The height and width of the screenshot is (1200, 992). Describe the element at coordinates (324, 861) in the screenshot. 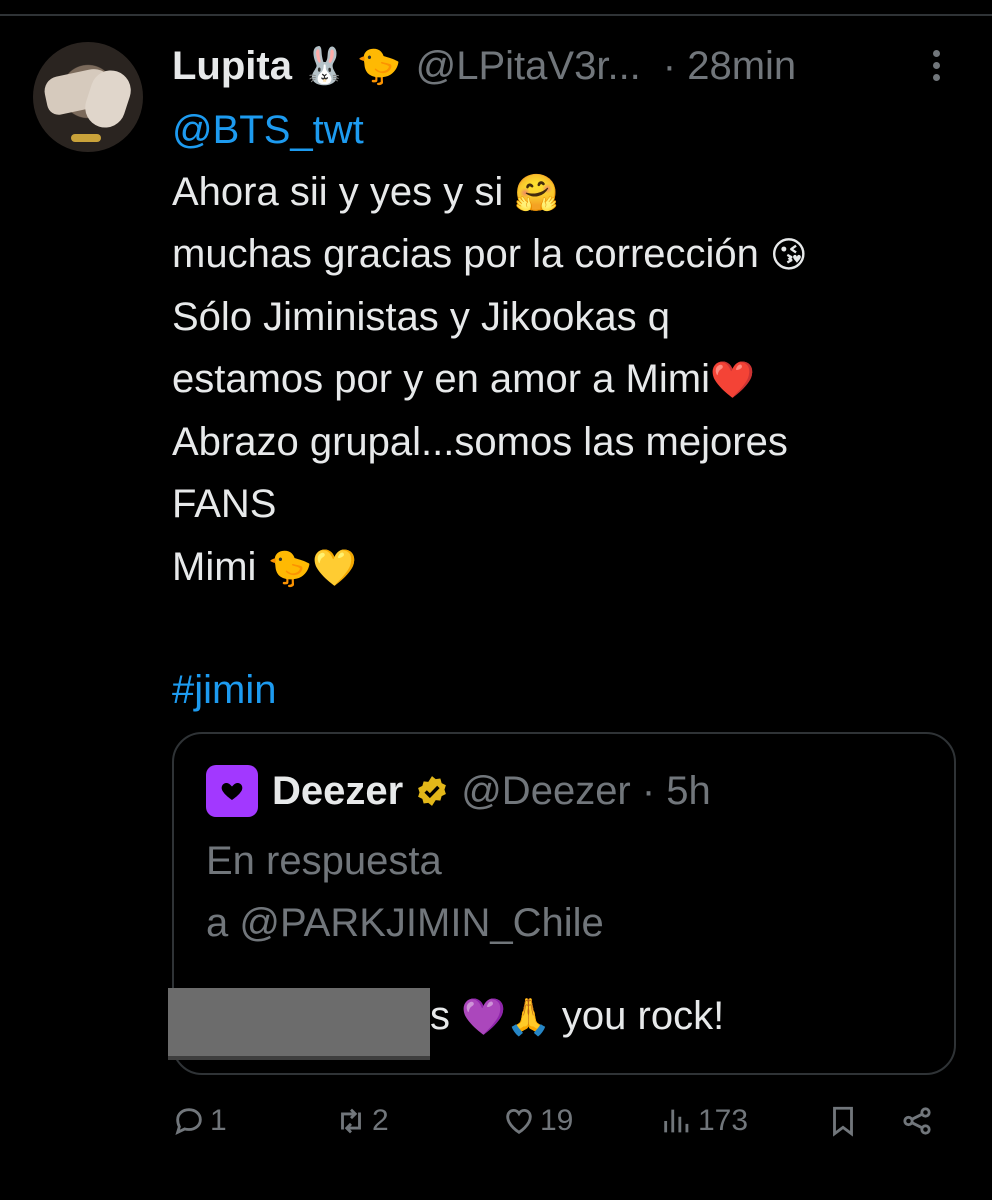

I see `reply-prefix: En respuesta` at that location.